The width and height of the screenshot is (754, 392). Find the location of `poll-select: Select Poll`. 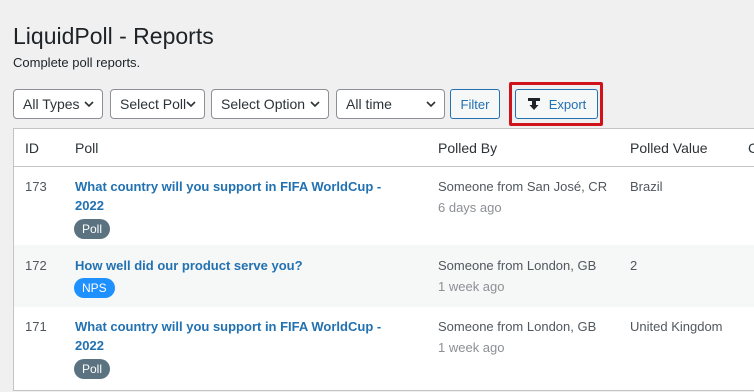

poll-select: Select Poll is located at coordinates (157, 104).